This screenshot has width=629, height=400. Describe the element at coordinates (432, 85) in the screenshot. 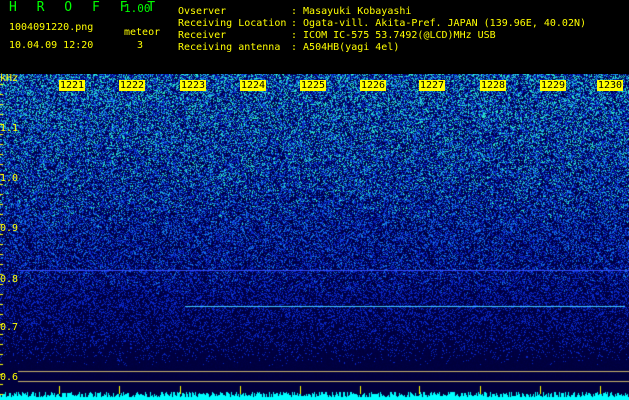

I see `time-tick-1227: 1227` at that location.